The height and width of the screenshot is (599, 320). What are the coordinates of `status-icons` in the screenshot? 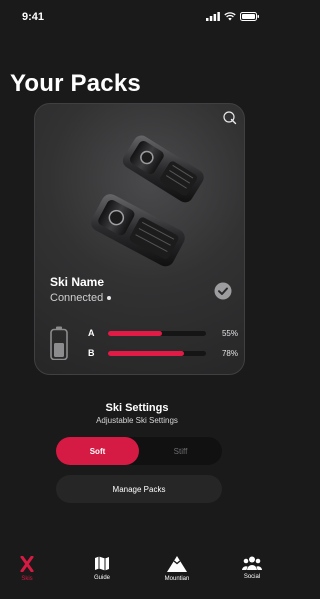 It's located at (233, 16).